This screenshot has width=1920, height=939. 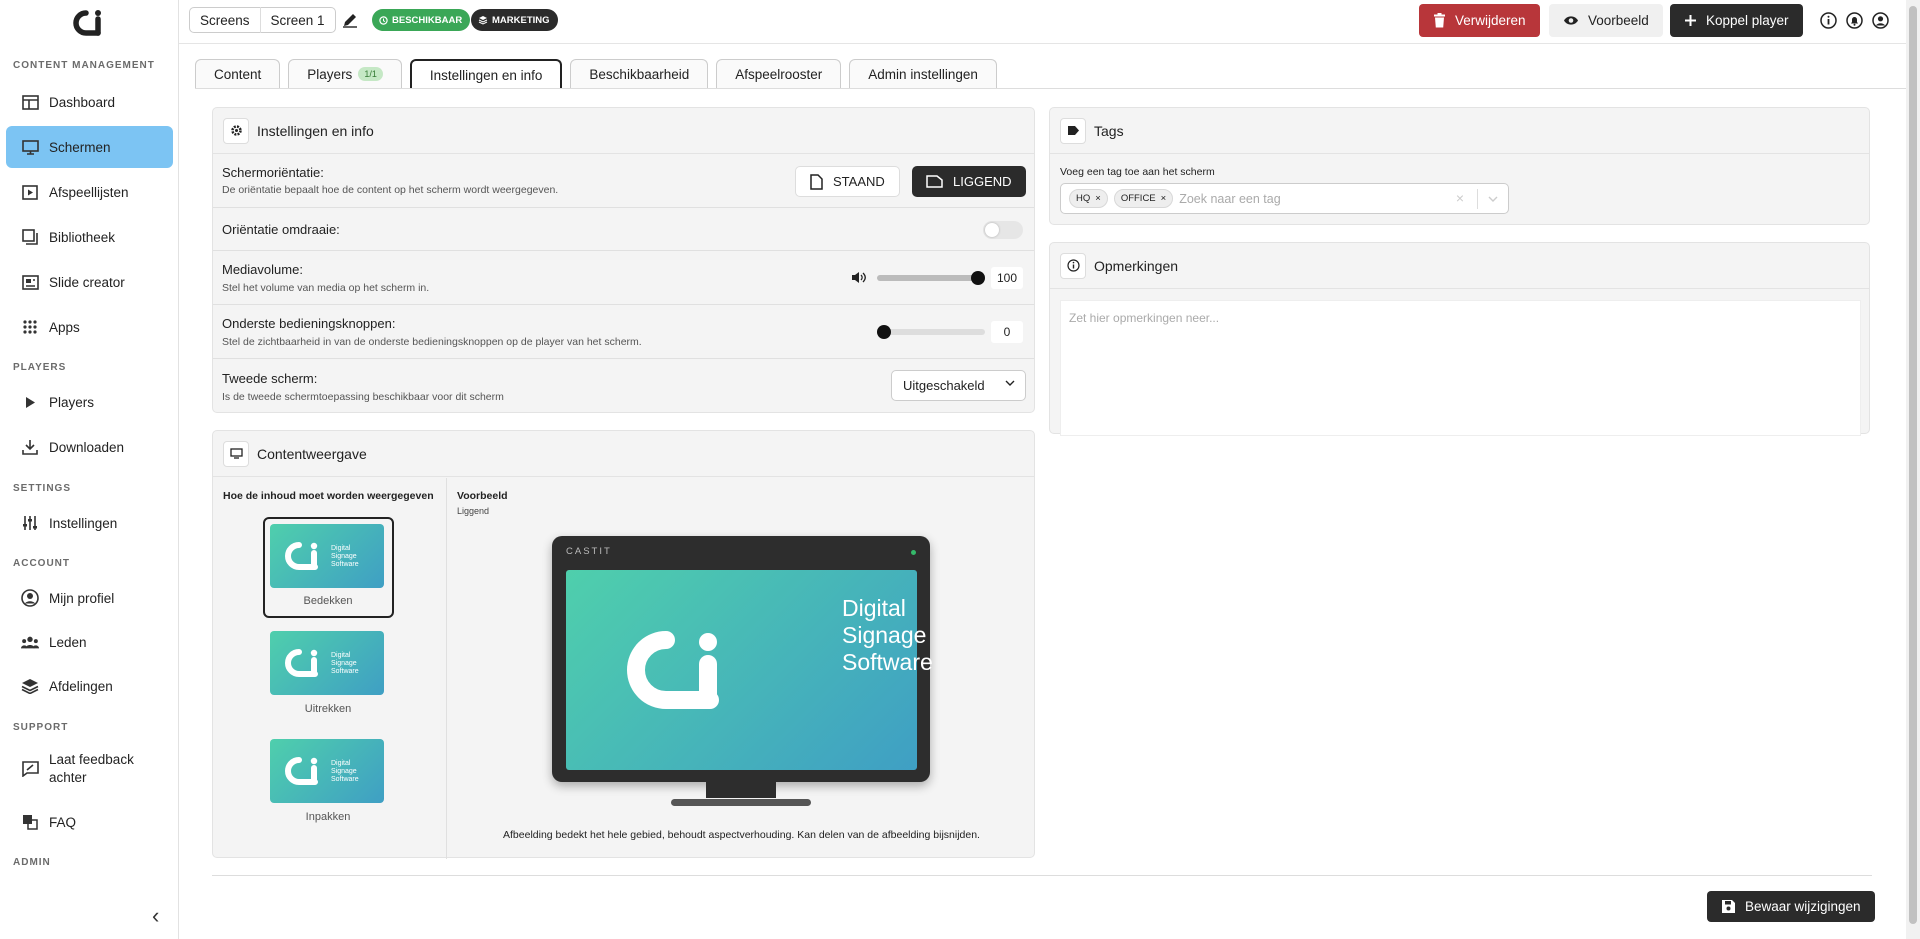 I want to click on sidebar-item-slide-creator: Slide creator, so click(x=89, y=282).